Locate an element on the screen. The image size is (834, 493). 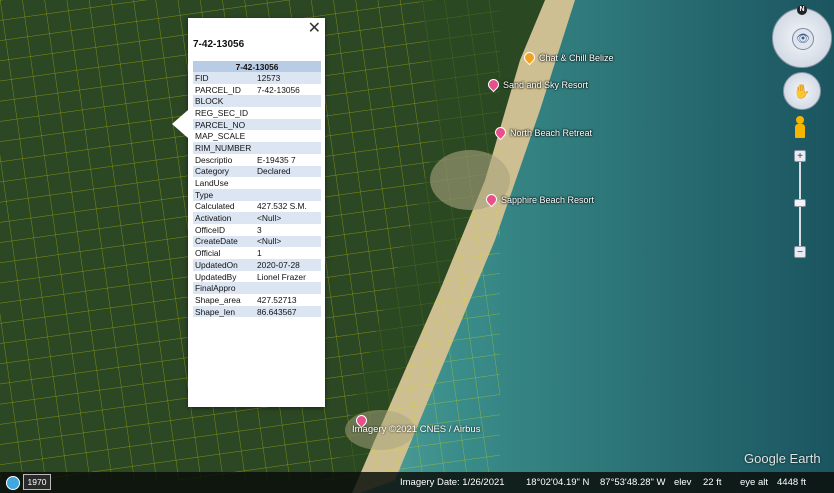
attribute-key: Activation is located at coordinates (224, 218).